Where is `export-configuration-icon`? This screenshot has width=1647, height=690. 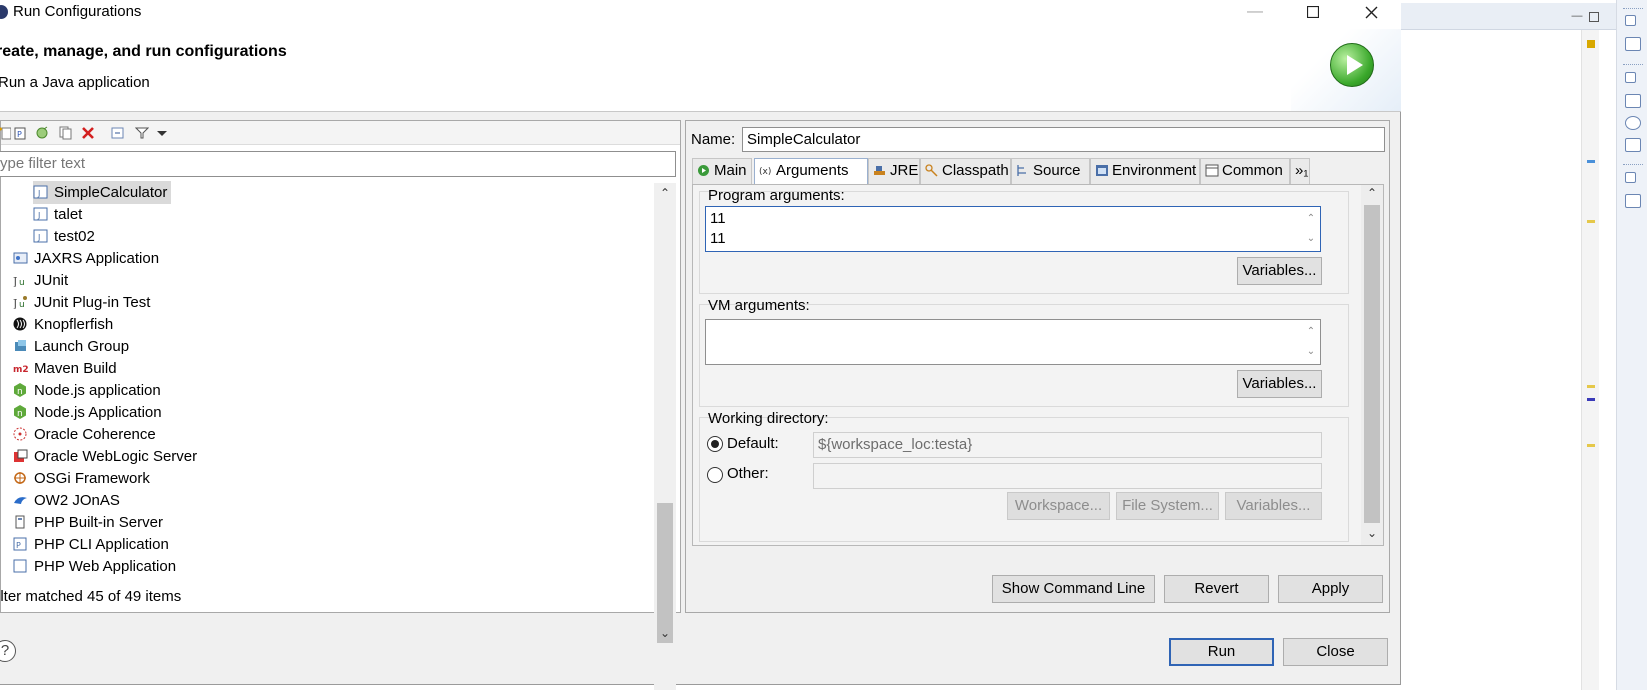 export-configuration-icon is located at coordinates (42, 133).